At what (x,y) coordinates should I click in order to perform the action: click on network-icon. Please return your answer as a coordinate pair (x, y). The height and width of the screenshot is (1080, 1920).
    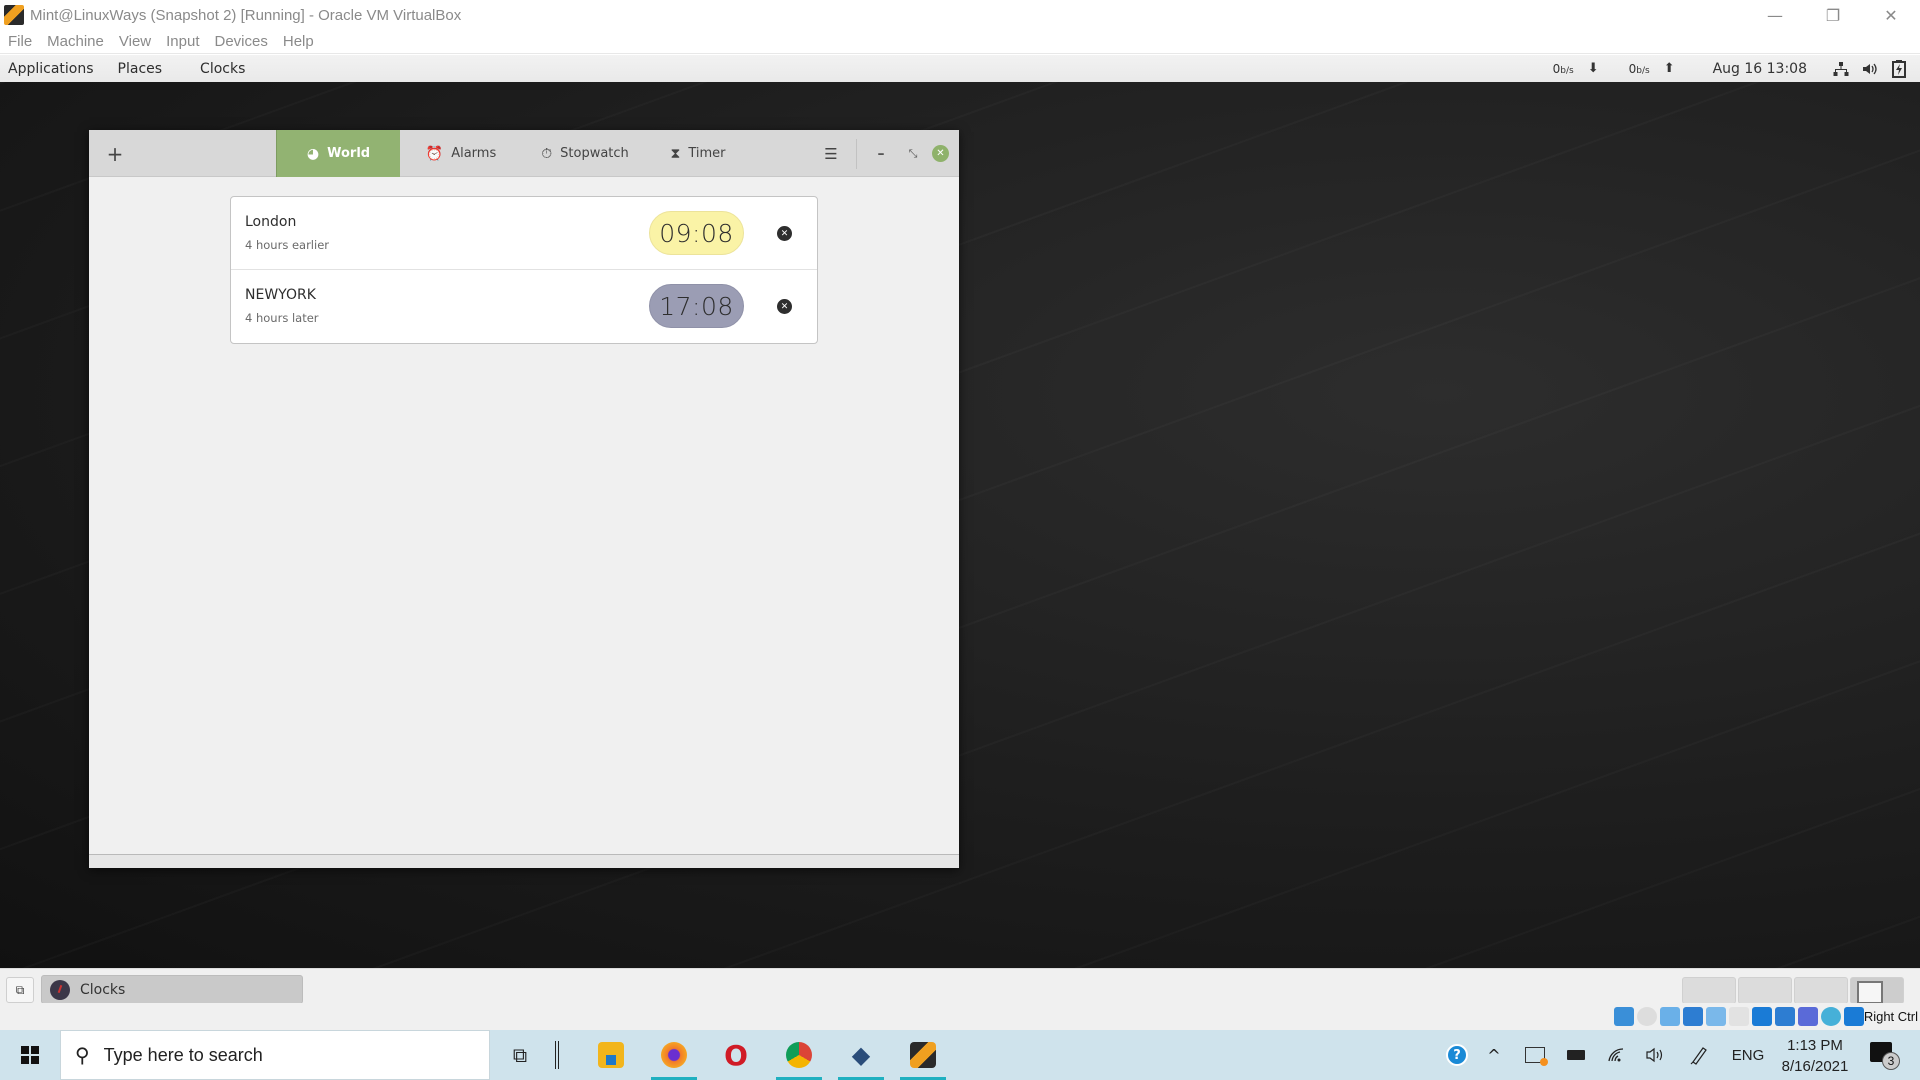
    Looking at the image, I should click on (1841, 69).